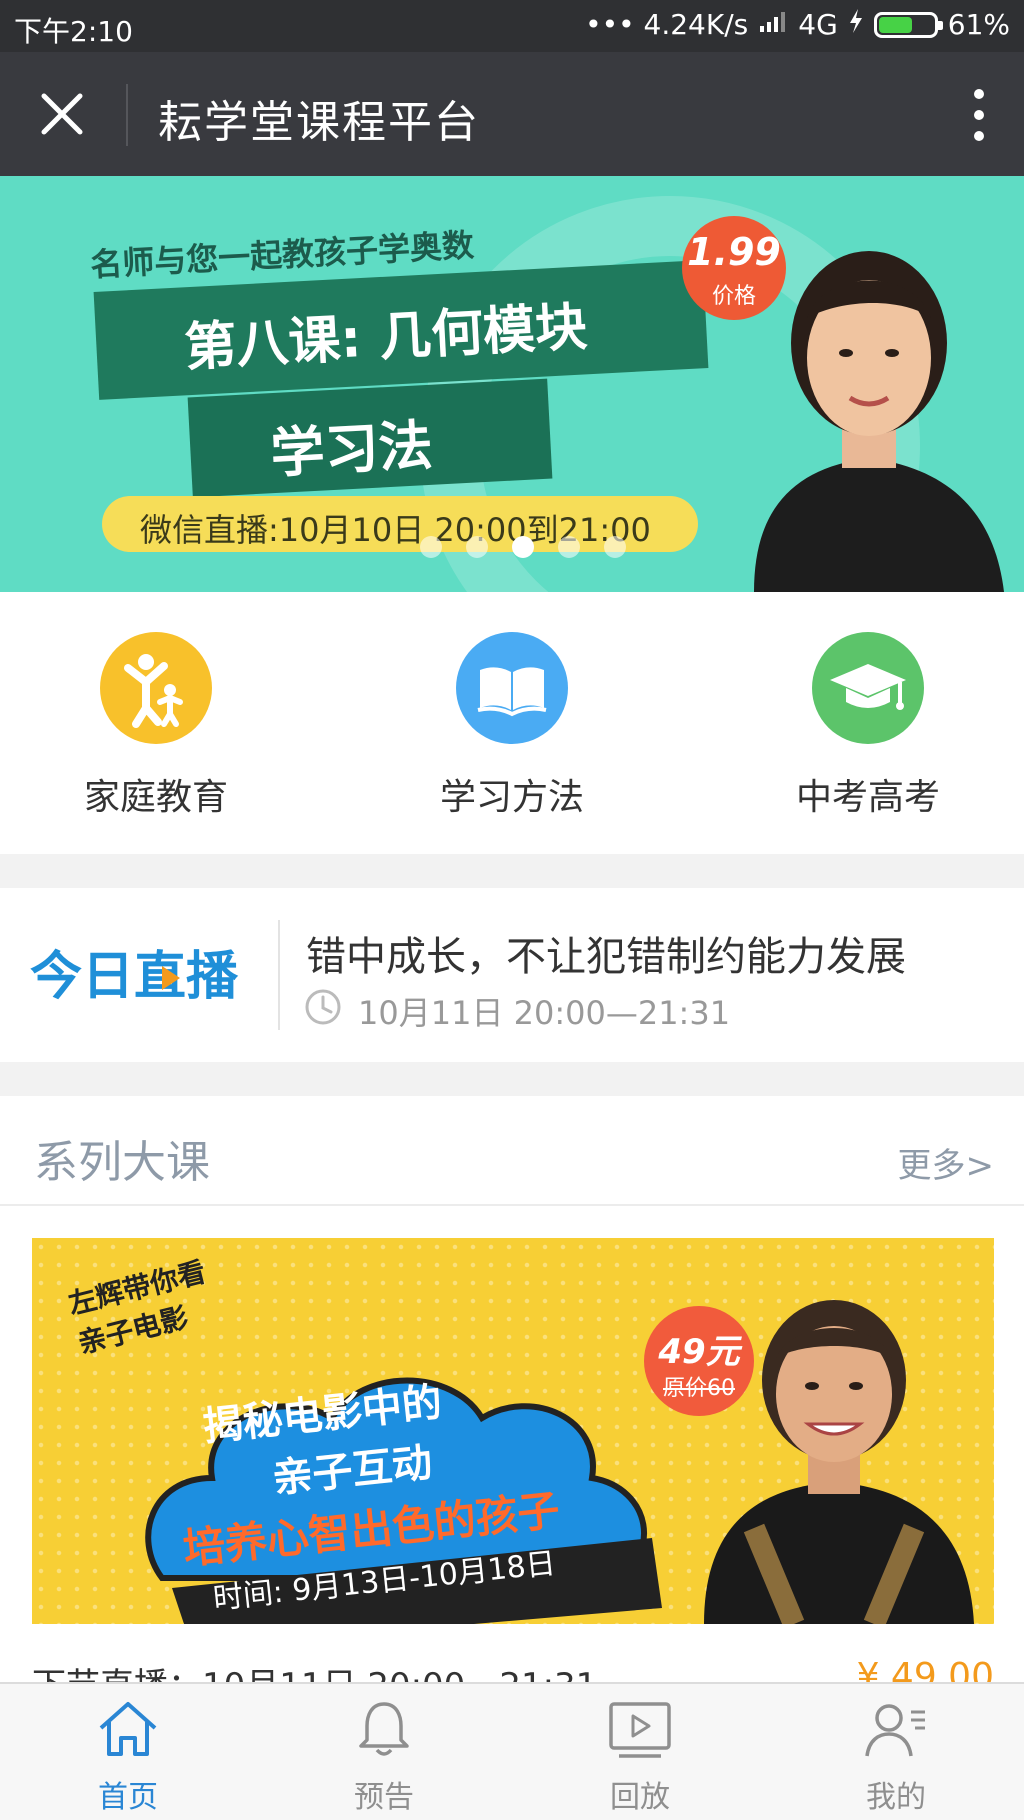 The width and height of the screenshot is (1024, 1820). Describe the element at coordinates (908, 24) in the screenshot. I see `battery-icon` at that location.